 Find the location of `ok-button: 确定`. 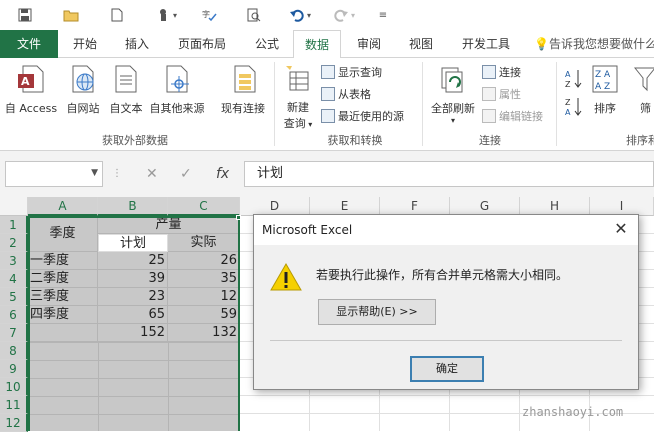

ok-button: 确定 is located at coordinates (447, 369).